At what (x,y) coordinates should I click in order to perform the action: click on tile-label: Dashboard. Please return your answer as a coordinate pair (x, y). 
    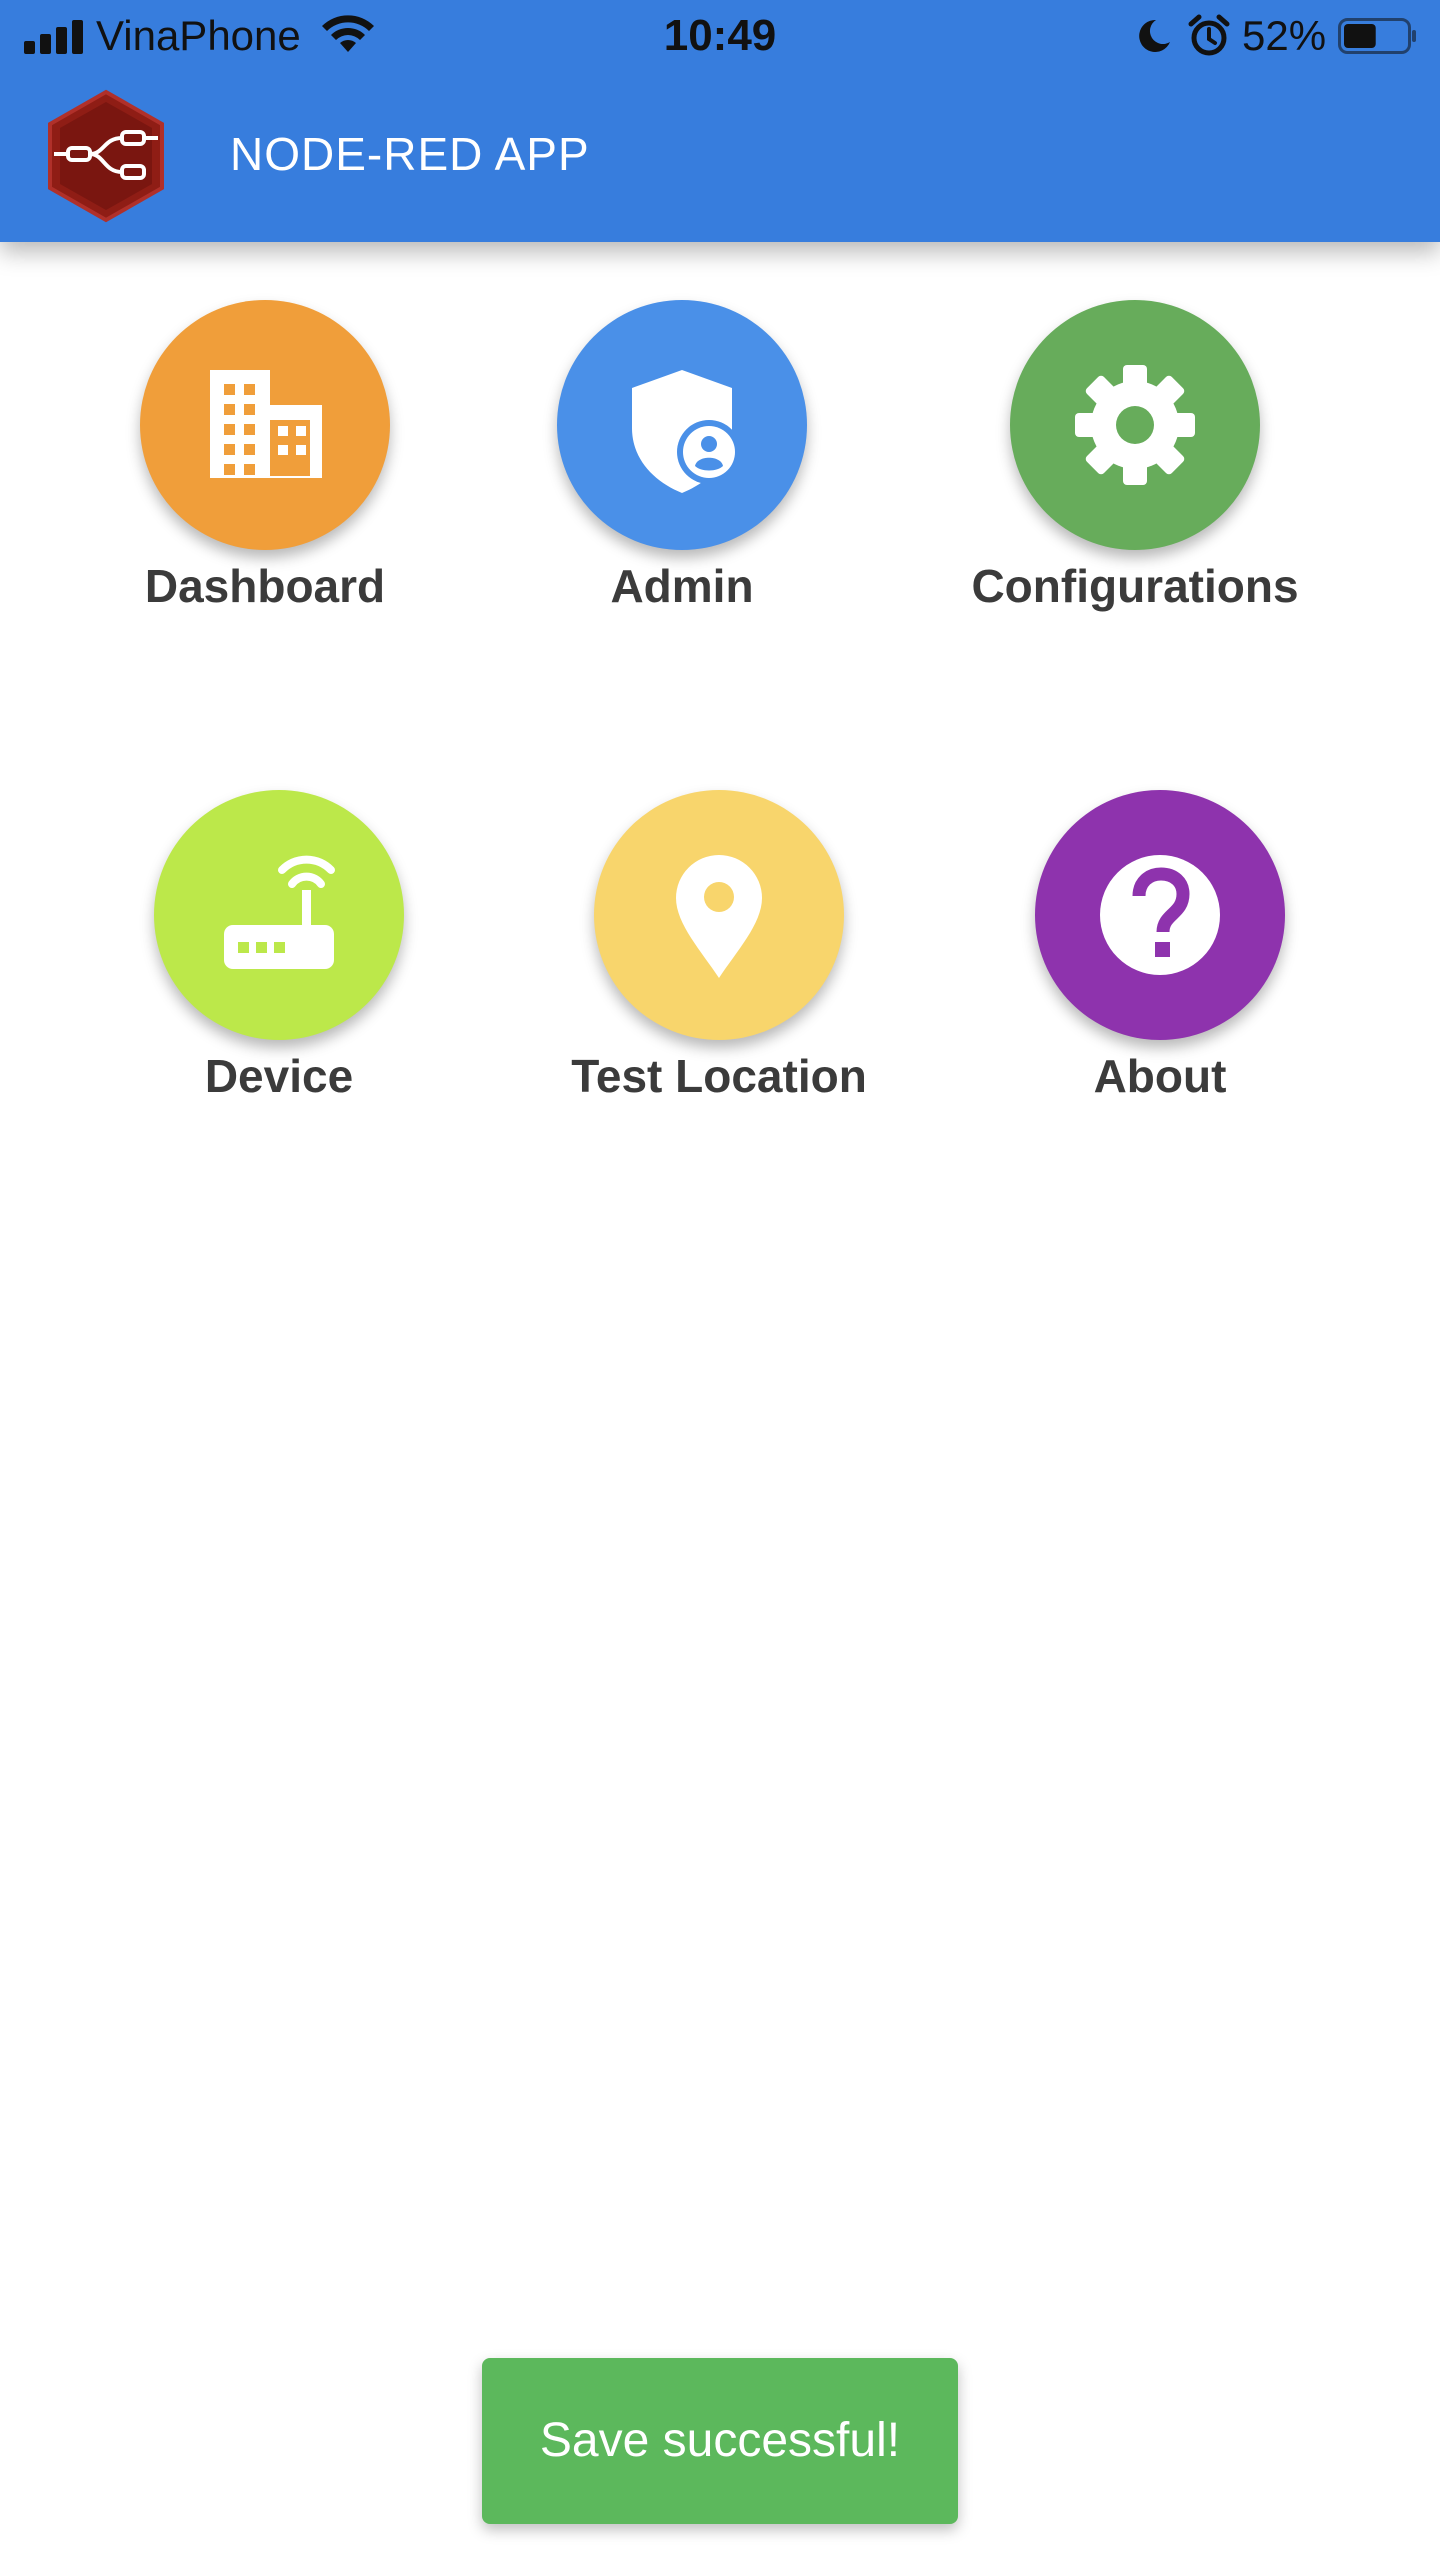
    Looking at the image, I should click on (265, 586).